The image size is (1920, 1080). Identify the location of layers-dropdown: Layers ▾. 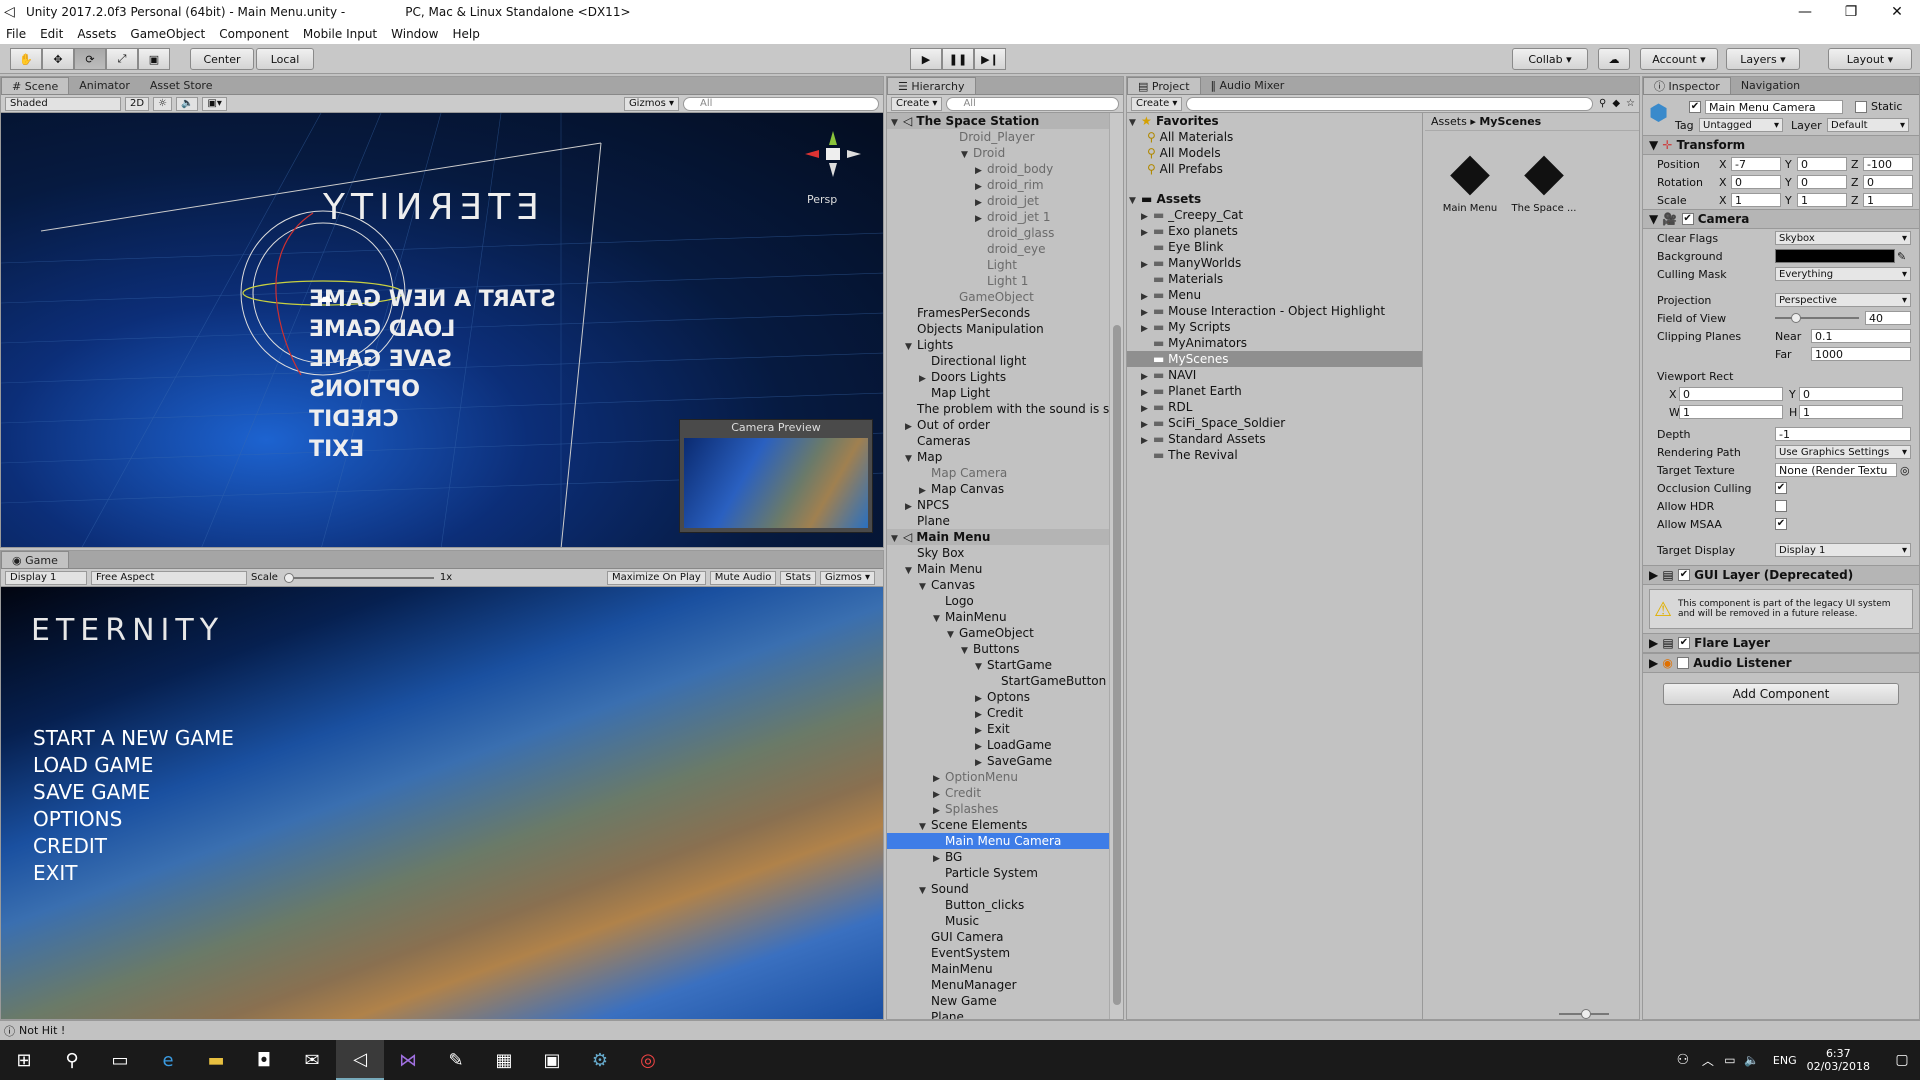
(1763, 59).